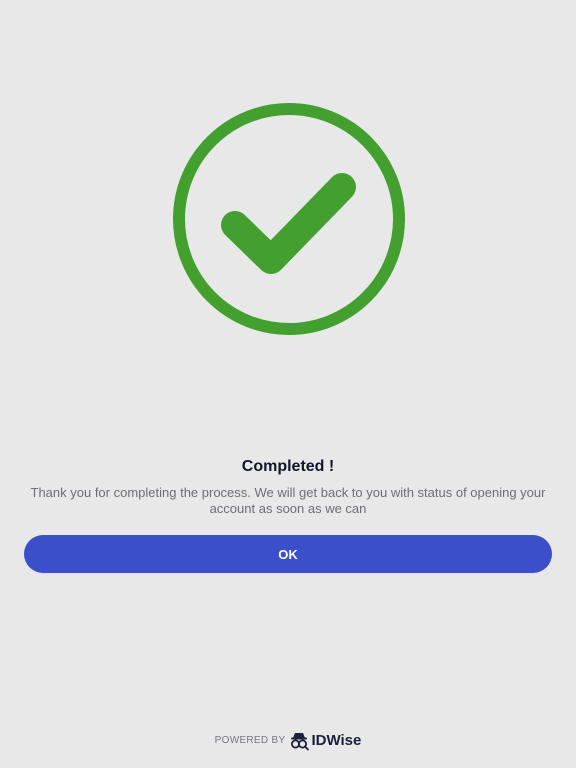  I want to click on powered-by-footer: POWERED BY IDWise, so click(288, 740).